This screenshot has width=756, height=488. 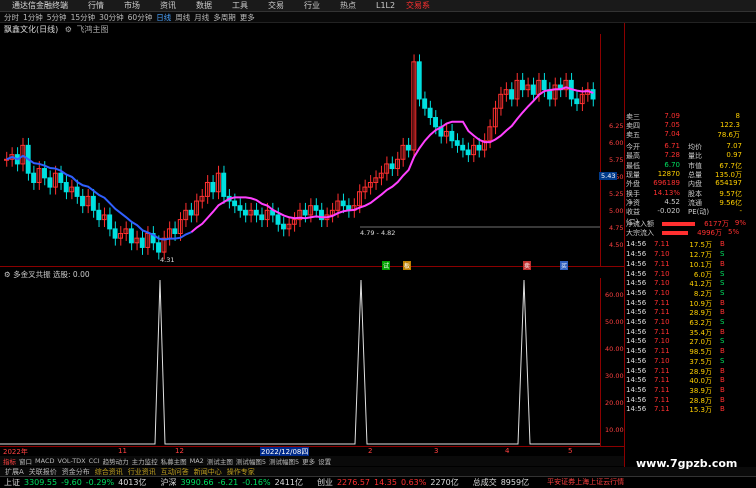 What do you see at coordinates (418, 5) in the screenshot?
I see `trade-system-link: 交易系` at bounding box center [418, 5].